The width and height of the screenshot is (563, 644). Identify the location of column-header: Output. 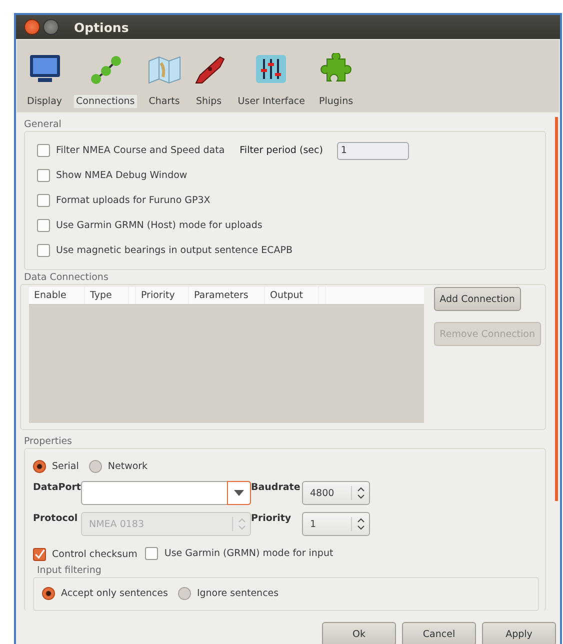
(292, 295).